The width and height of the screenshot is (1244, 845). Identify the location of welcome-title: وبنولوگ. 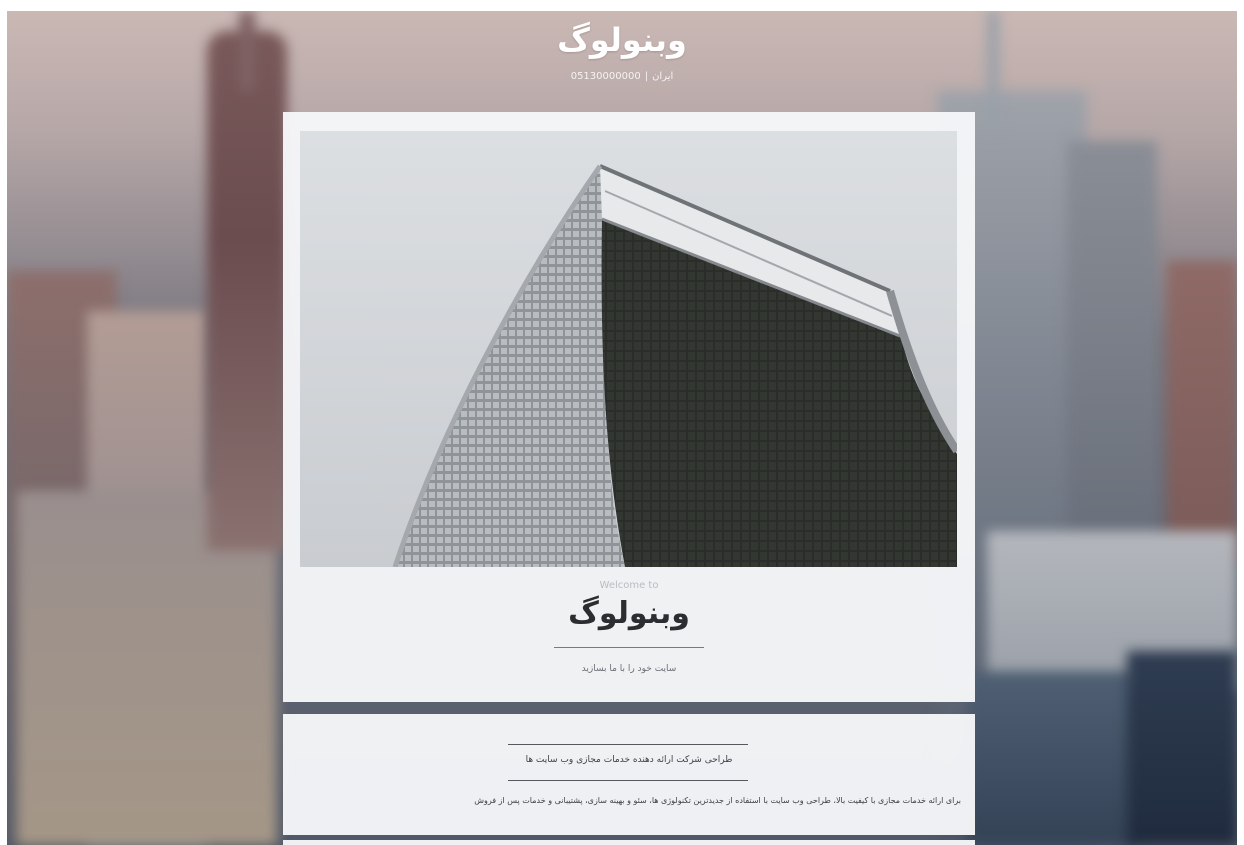
(629, 613).